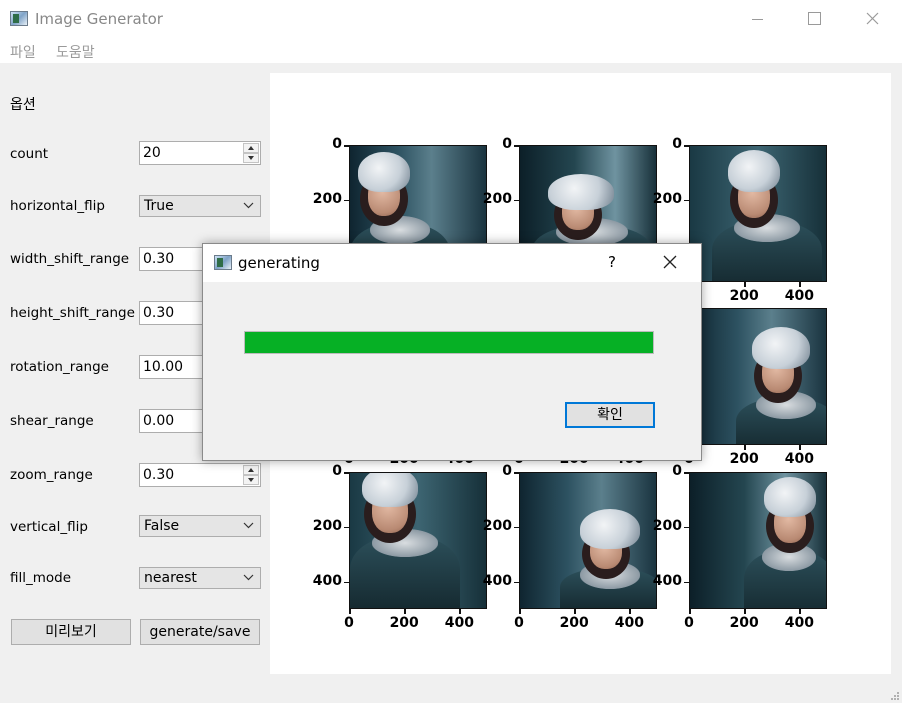 The height and width of the screenshot is (703, 902). What do you see at coordinates (895, 696) in the screenshot?
I see `resize-grip-icon` at bounding box center [895, 696].